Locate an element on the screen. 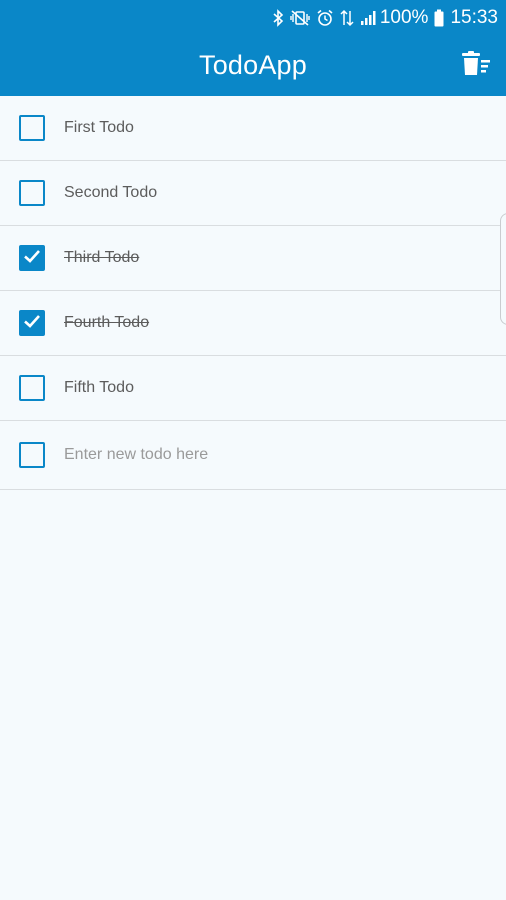 This screenshot has height=900, width=506. data-4g-icon is located at coordinates (347, 18).